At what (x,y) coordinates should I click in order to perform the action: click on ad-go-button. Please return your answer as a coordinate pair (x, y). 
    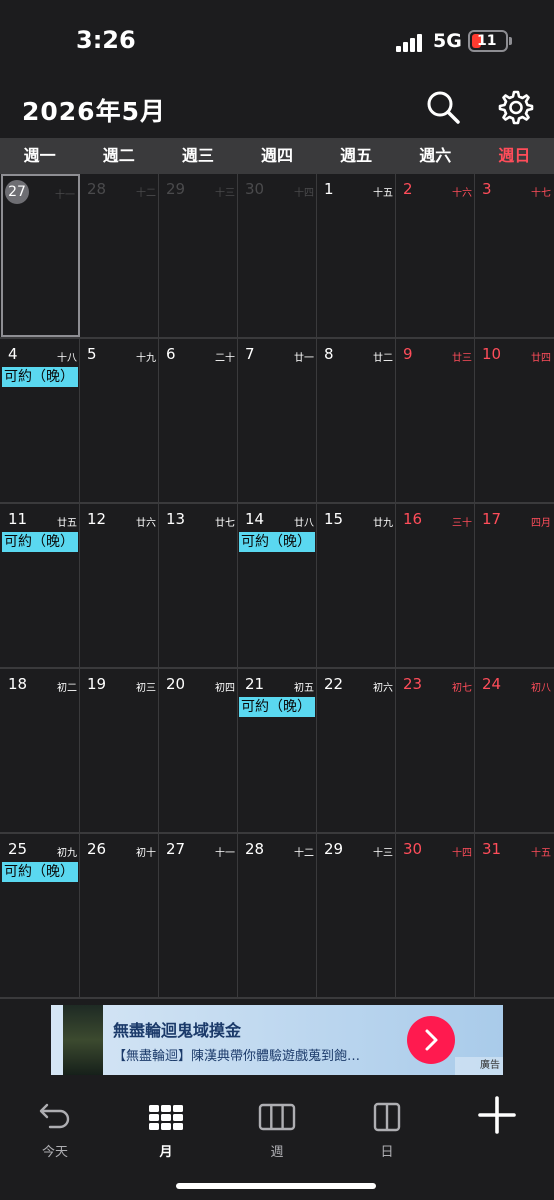
    Looking at the image, I should click on (431, 1040).